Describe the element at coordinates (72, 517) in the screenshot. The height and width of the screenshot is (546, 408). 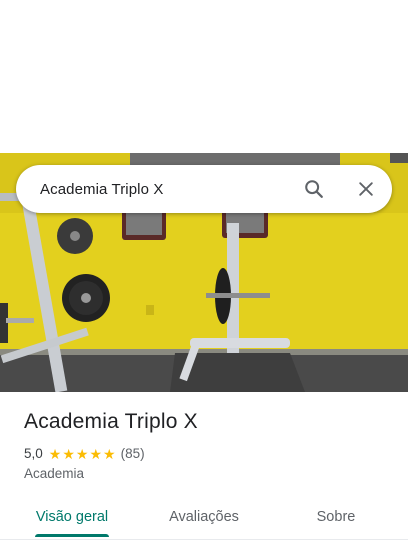
I see `tab-overview: Visão geral` at that location.